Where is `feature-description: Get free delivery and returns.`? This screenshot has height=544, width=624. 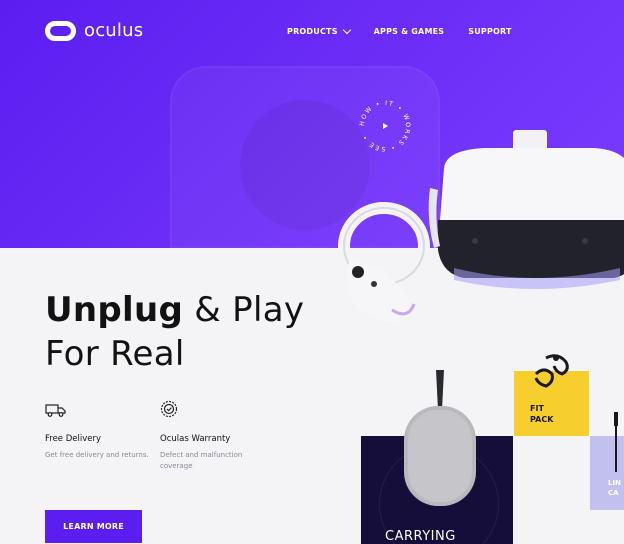
feature-description: Get free delivery and returns. is located at coordinates (97, 455).